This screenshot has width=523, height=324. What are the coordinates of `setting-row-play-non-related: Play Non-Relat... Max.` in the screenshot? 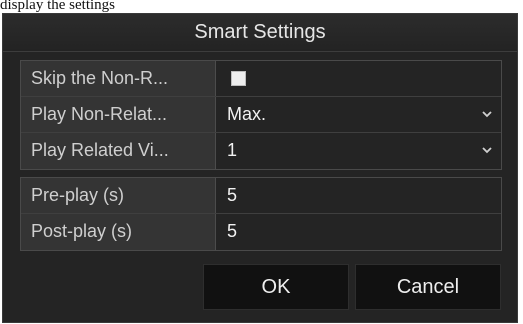 It's located at (261, 115).